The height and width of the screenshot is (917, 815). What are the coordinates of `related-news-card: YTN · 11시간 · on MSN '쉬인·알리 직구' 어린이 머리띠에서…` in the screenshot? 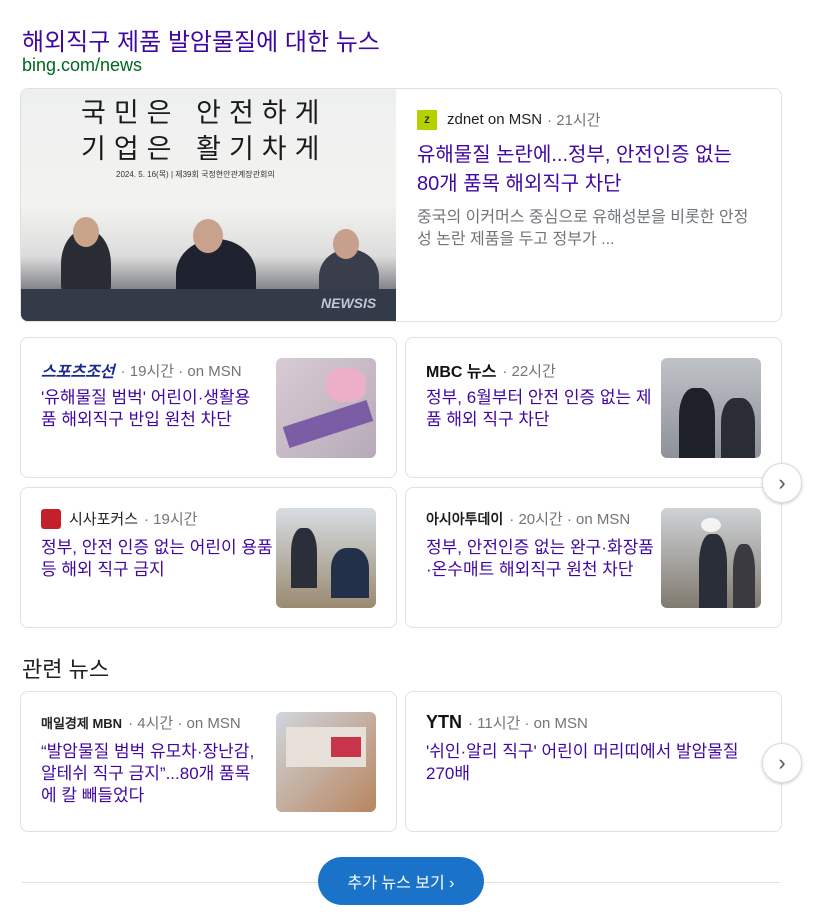 It's located at (593, 761).